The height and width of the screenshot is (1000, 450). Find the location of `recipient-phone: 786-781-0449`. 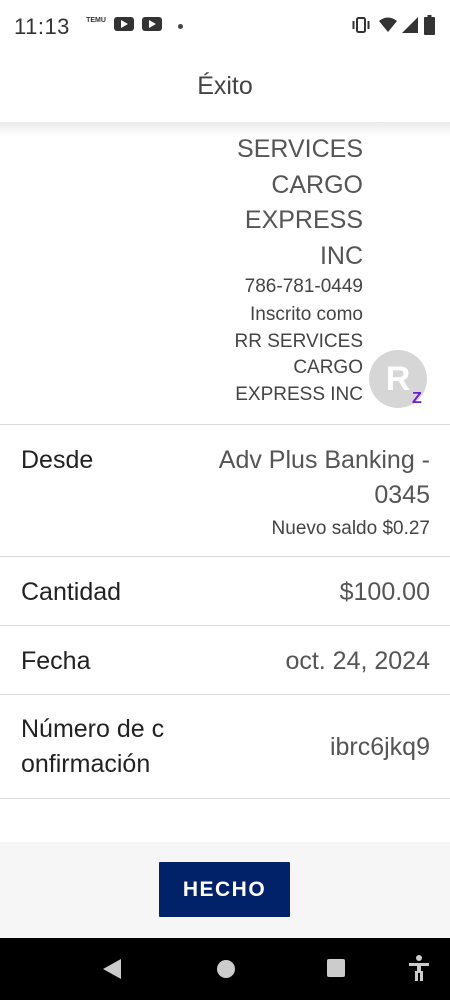

recipient-phone: 786-781-0449 is located at coordinates (303, 286).